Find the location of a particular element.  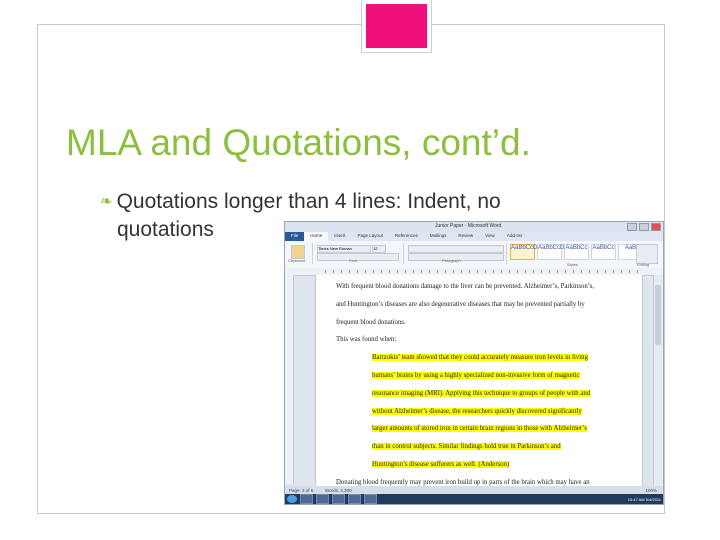

style-normal: AaBbCcDc is located at coordinates (525, 252).